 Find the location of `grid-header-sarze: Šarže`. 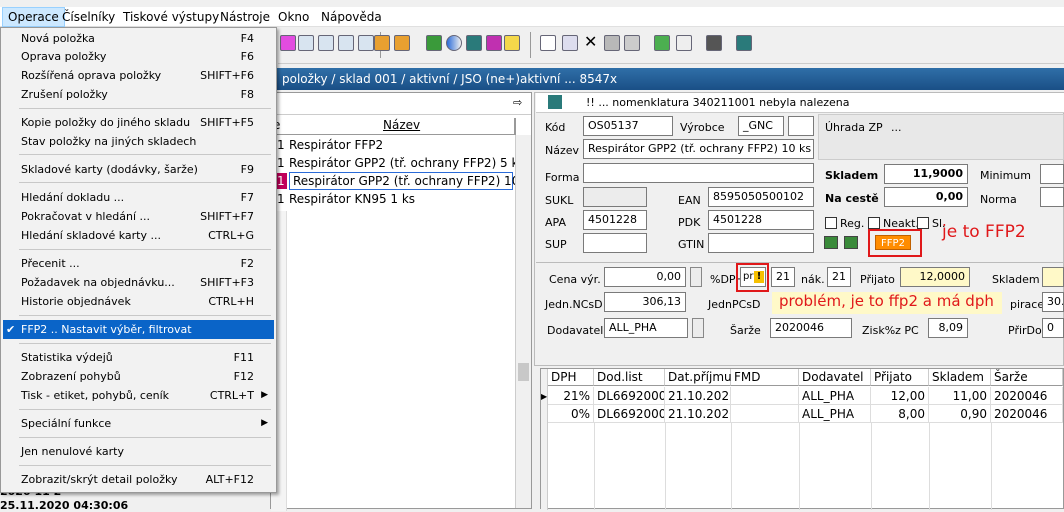

grid-header-sarze: Šarže is located at coordinates (1027, 377).